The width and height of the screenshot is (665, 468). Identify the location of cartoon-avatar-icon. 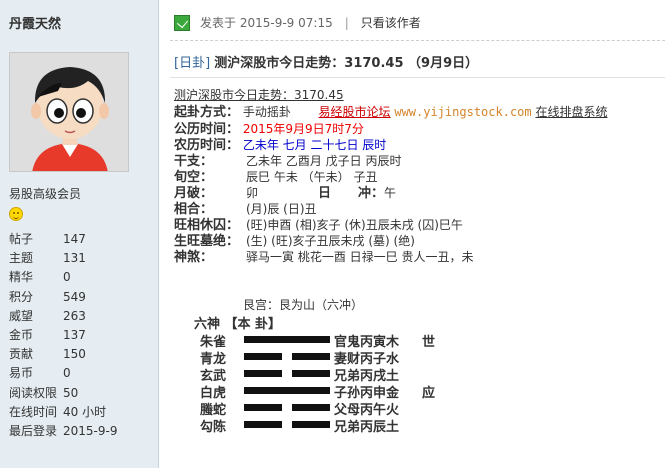
(69, 112).